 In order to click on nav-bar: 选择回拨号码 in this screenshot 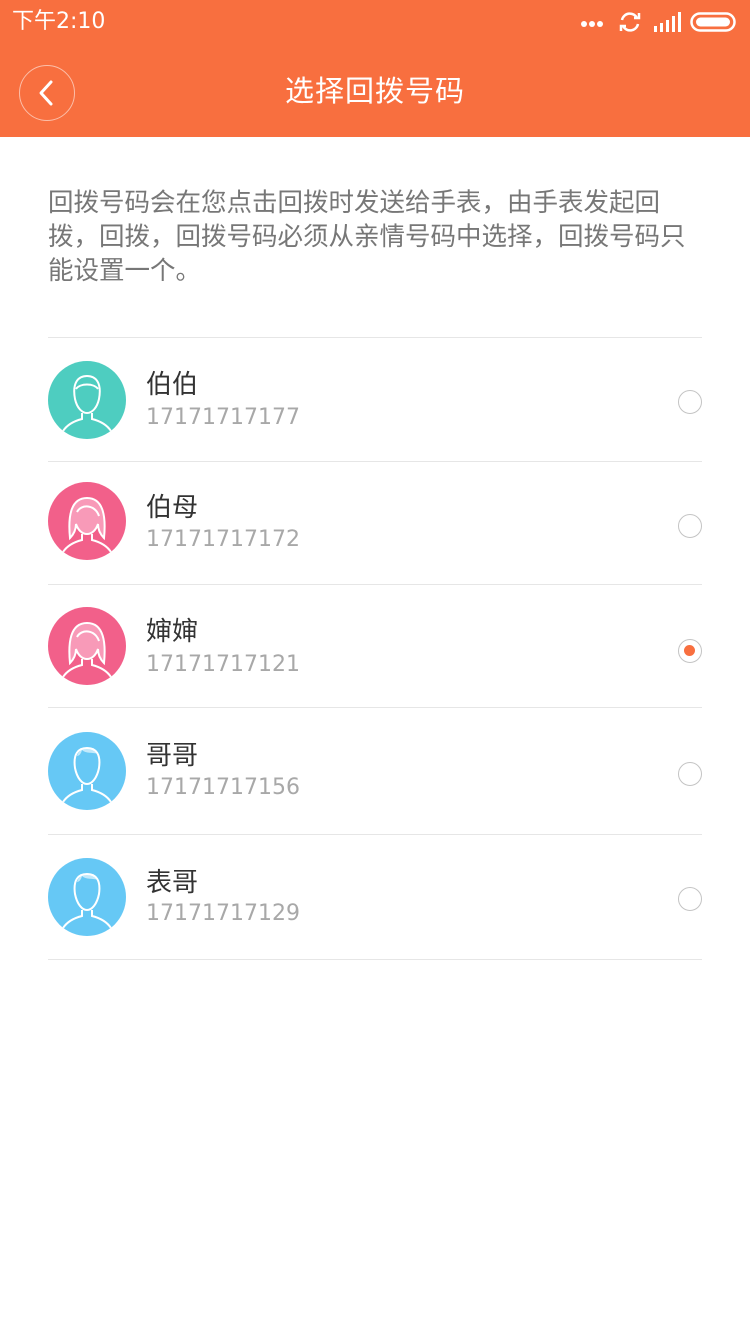, I will do `click(375, 93)`.